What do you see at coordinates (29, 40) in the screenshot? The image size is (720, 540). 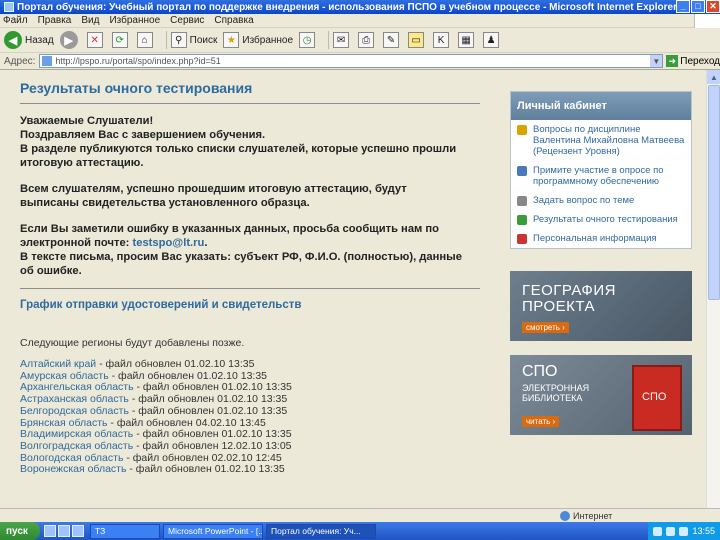 I see `back-button: ◀ Назад` at bounding box center [29, 40].